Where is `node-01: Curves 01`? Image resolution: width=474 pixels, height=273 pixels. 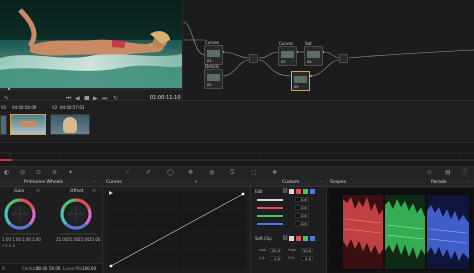 node-01: Curves 01 is located at coordinates (213, 53).